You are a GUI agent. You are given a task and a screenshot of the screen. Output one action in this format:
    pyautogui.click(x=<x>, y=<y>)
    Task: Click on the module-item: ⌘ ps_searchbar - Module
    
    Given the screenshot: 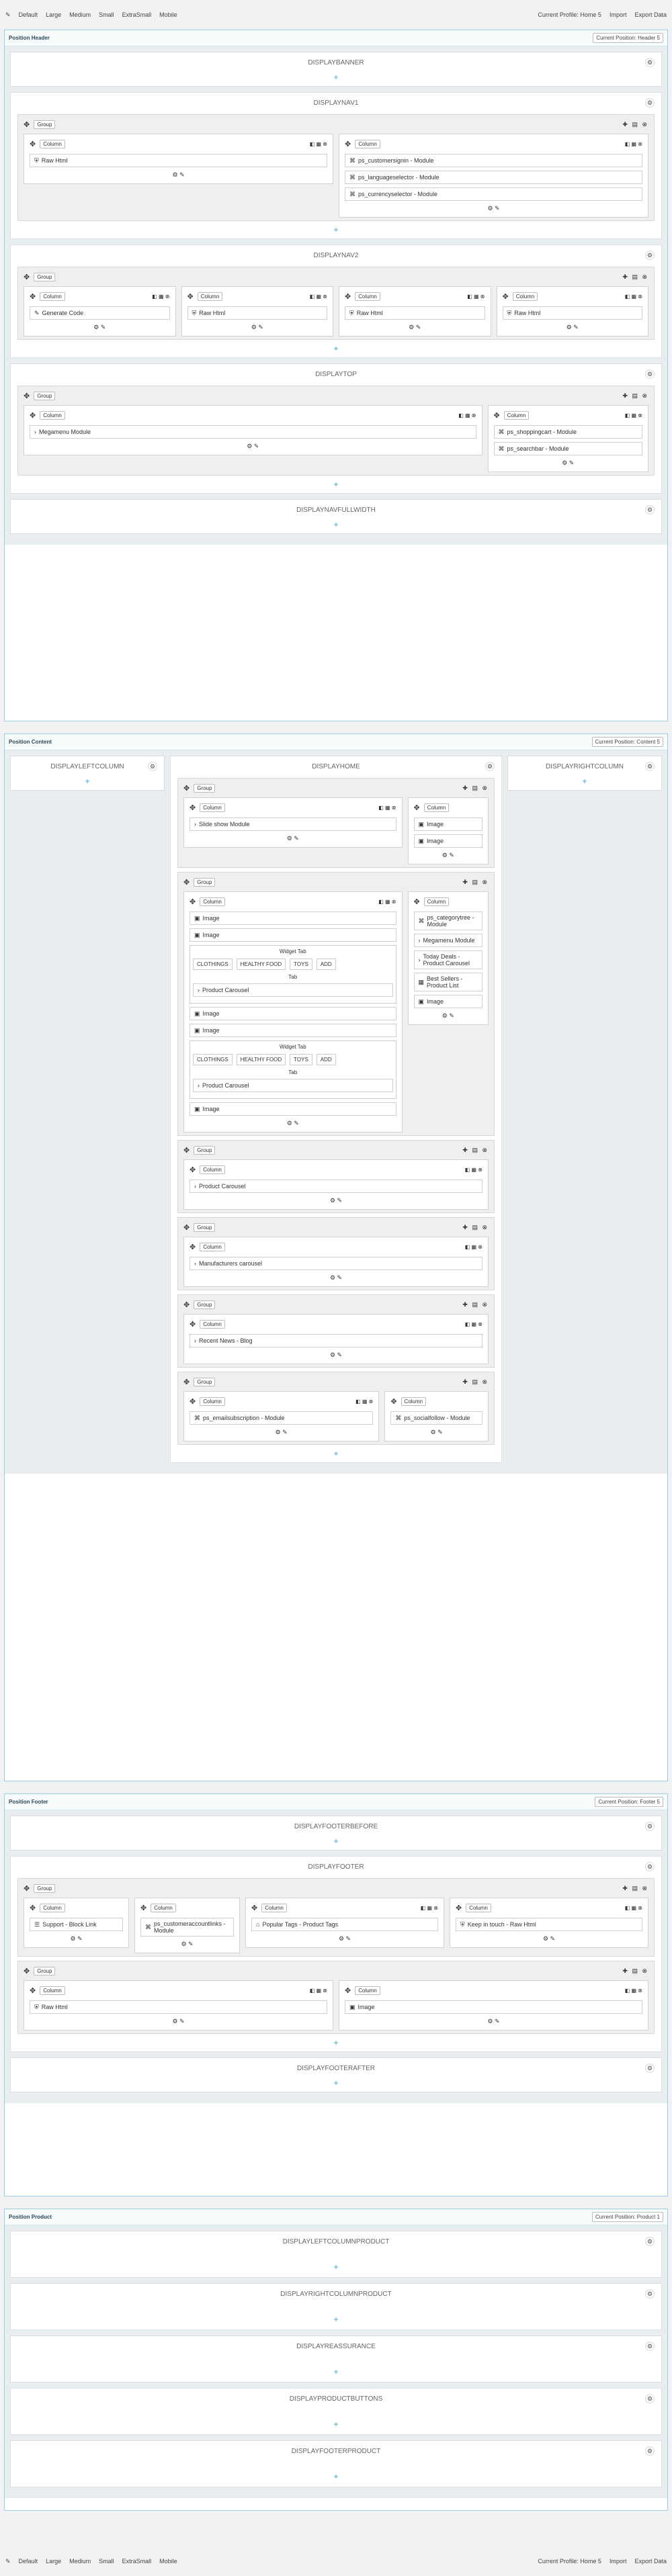 What is the action you would take?
    pyautogui.click(x=567, y=449)
    